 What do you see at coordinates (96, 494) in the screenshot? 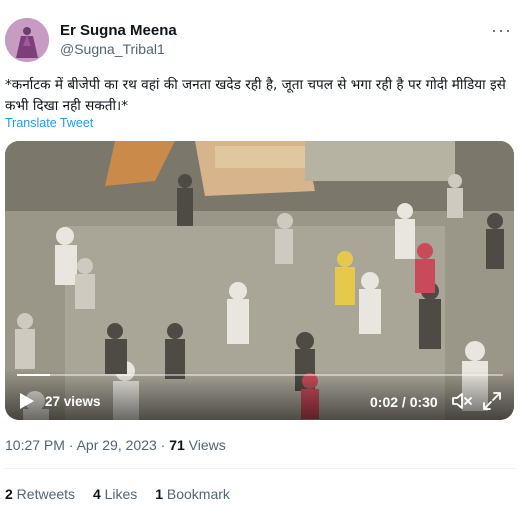
I see `likes-count: 4` at bounding box center [96, 494].